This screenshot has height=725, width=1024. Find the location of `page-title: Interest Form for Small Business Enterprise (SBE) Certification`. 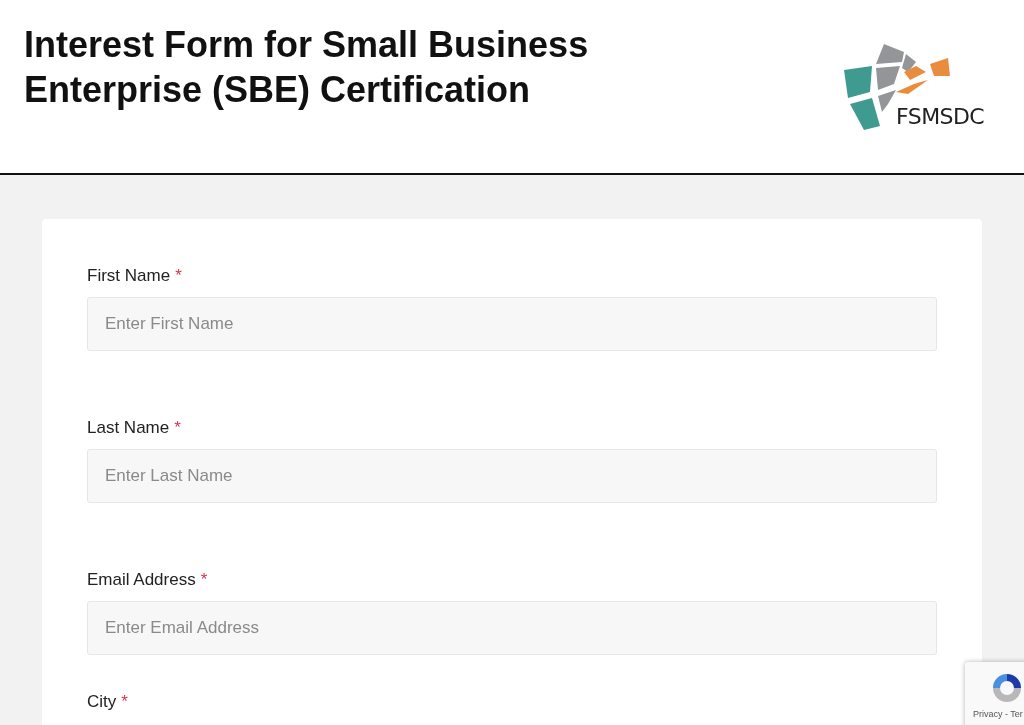

page-title: Interest Form for Small Business Enterprise (SBE) Certification is located at coordinates (307, 67).